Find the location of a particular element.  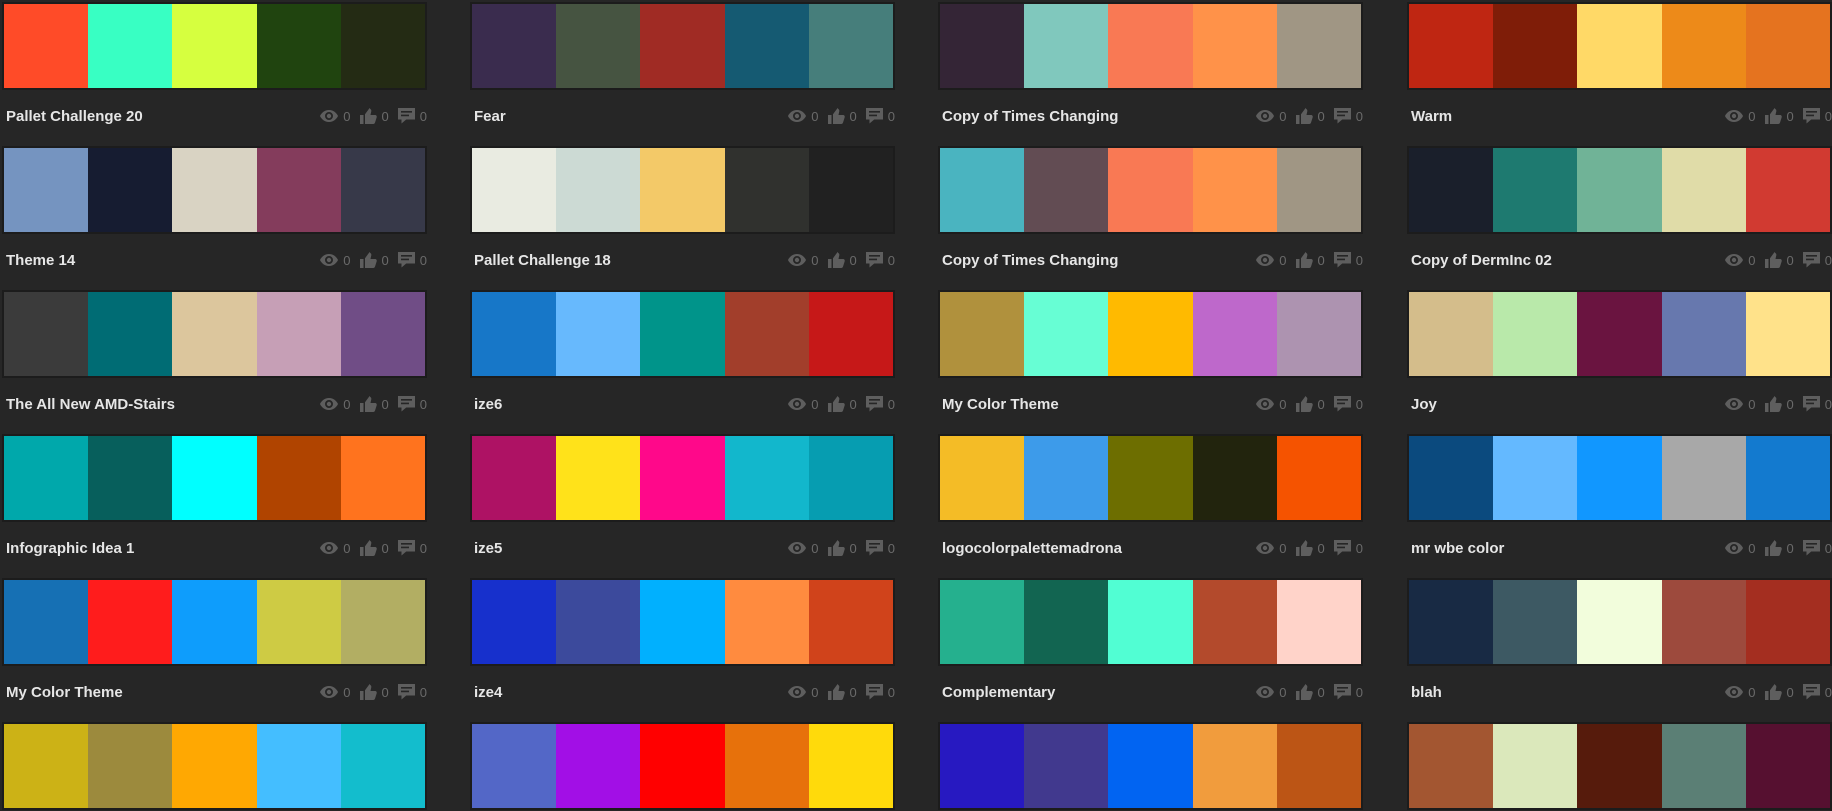

theme-title: Pallet Challenge 20 is located at coordinates (158, 116).